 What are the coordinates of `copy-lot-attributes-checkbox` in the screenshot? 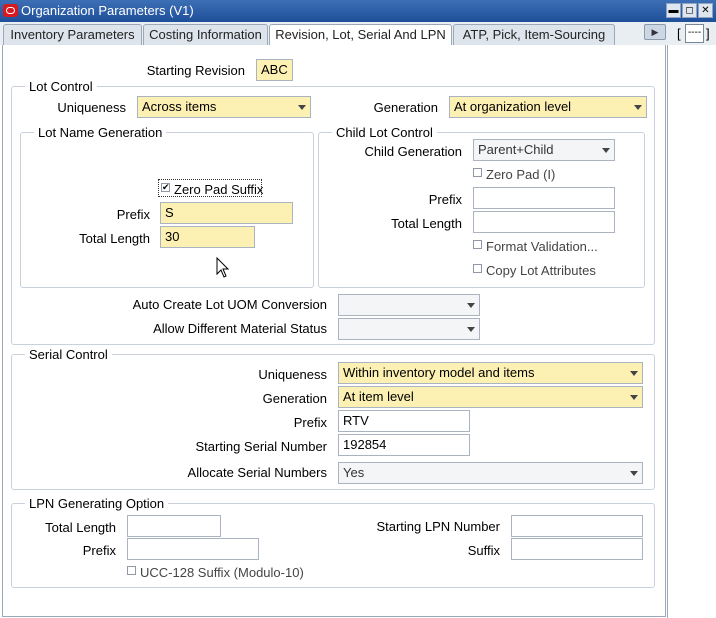 It's located at (477, 268).